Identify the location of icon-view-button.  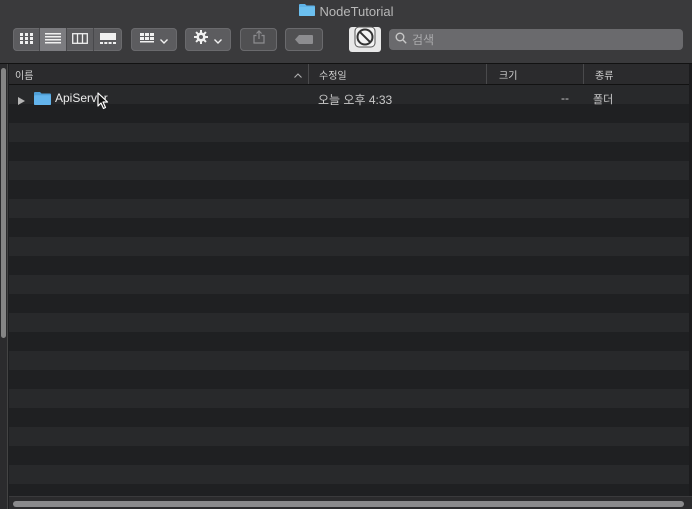
(26, 39).